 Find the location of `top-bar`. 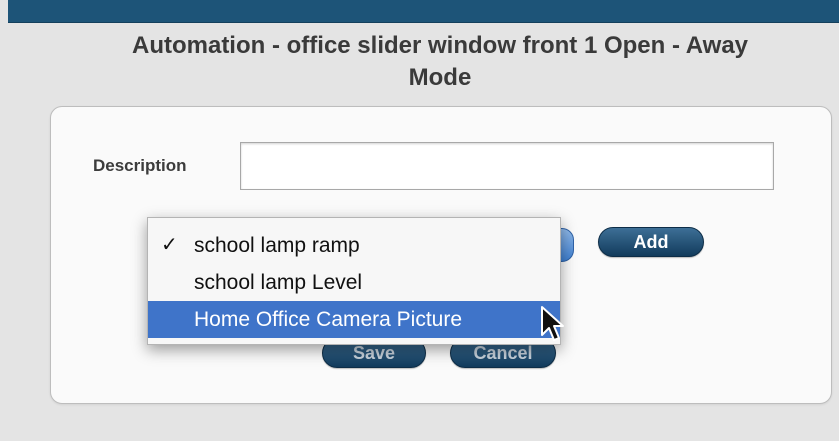

top-bar is located at coordinates (423, 11).